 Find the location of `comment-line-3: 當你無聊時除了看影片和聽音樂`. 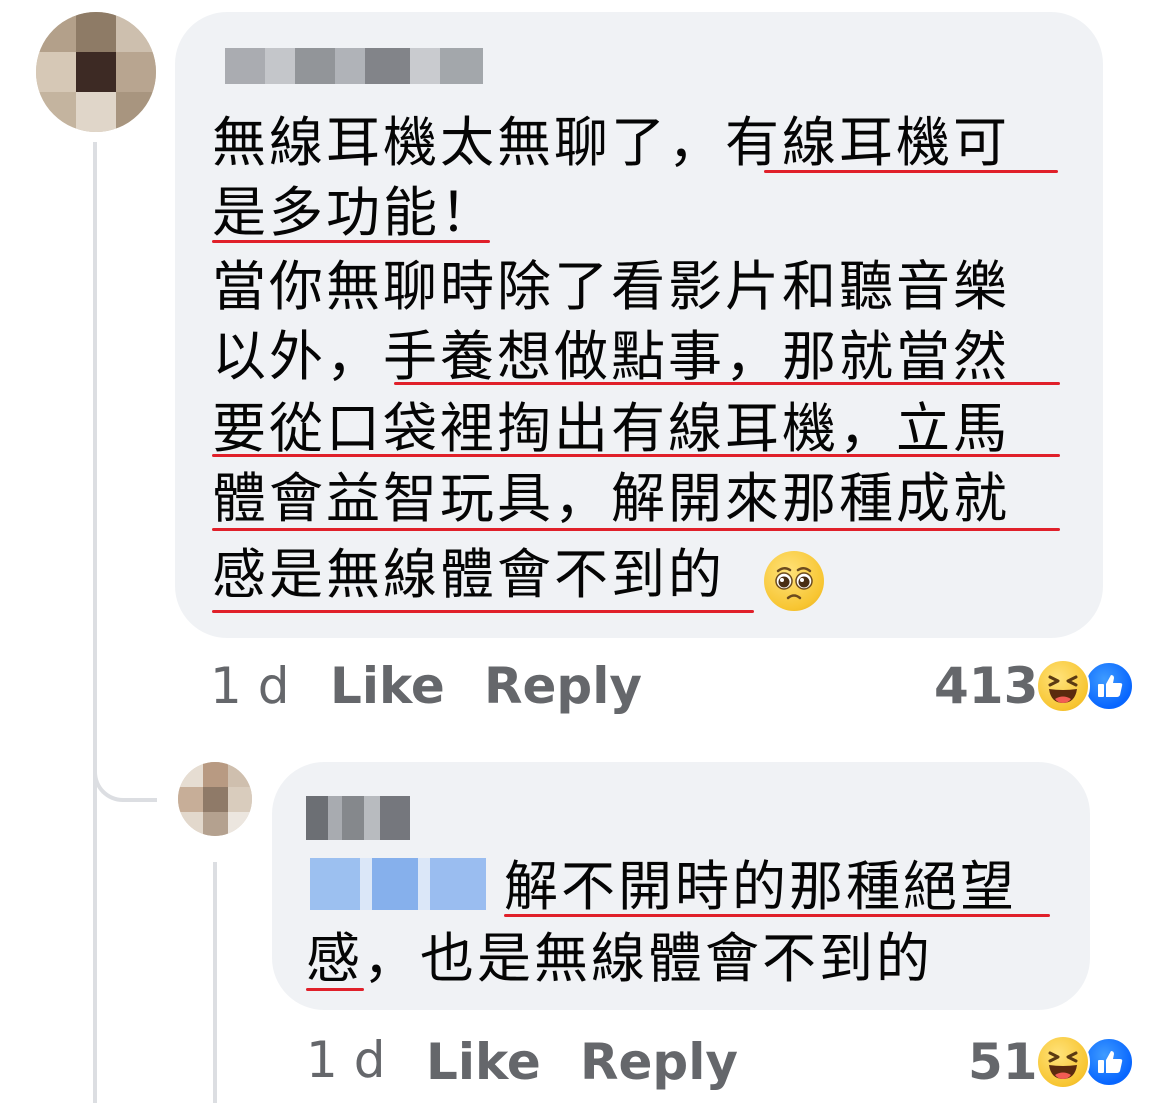

comment-line-3: 當你無聊時除了看影片和聽音樂 is located at coordinates (611, 286).